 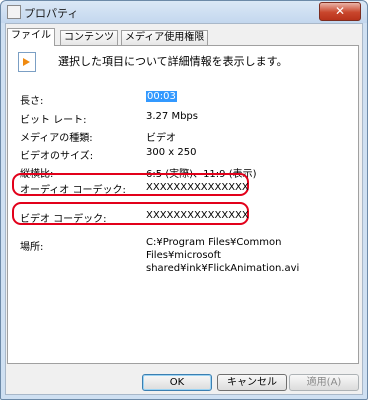 What do you see at coordinates (252, 382) in the screenshot?
I see `cancel-button: キャンセル` at bounding box center [252, 382].